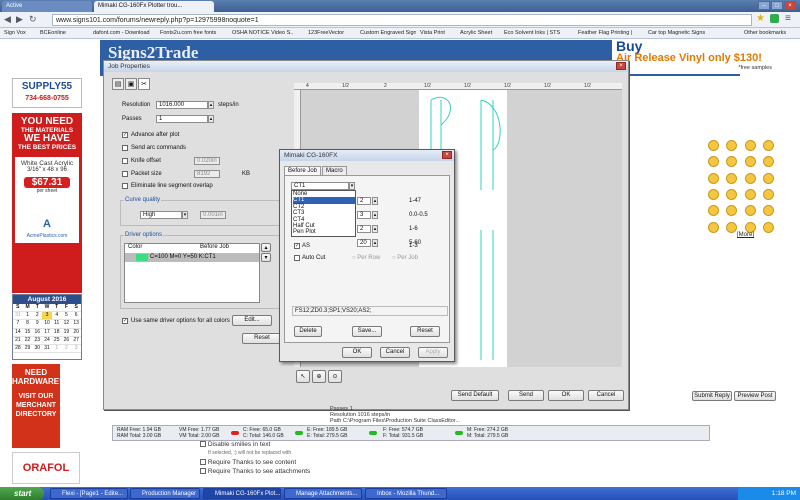 This screenshot has width=800, height=500. Describe the element at coordinates (207, 161) in the screenshot. I see `knife-offset-field: 0.020in` at that location.